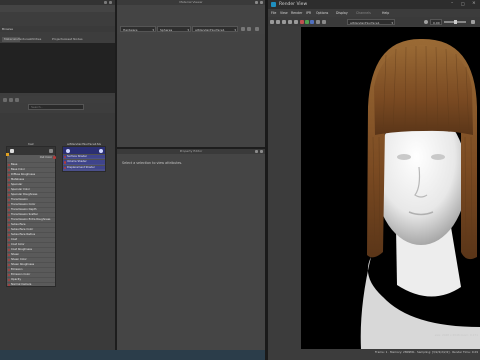 Image resolution: width=480 pixels, height=360 pixels. Describe the element at coordinates (296, 21) in the screenshot. I see `snapshot-icon` at that location.